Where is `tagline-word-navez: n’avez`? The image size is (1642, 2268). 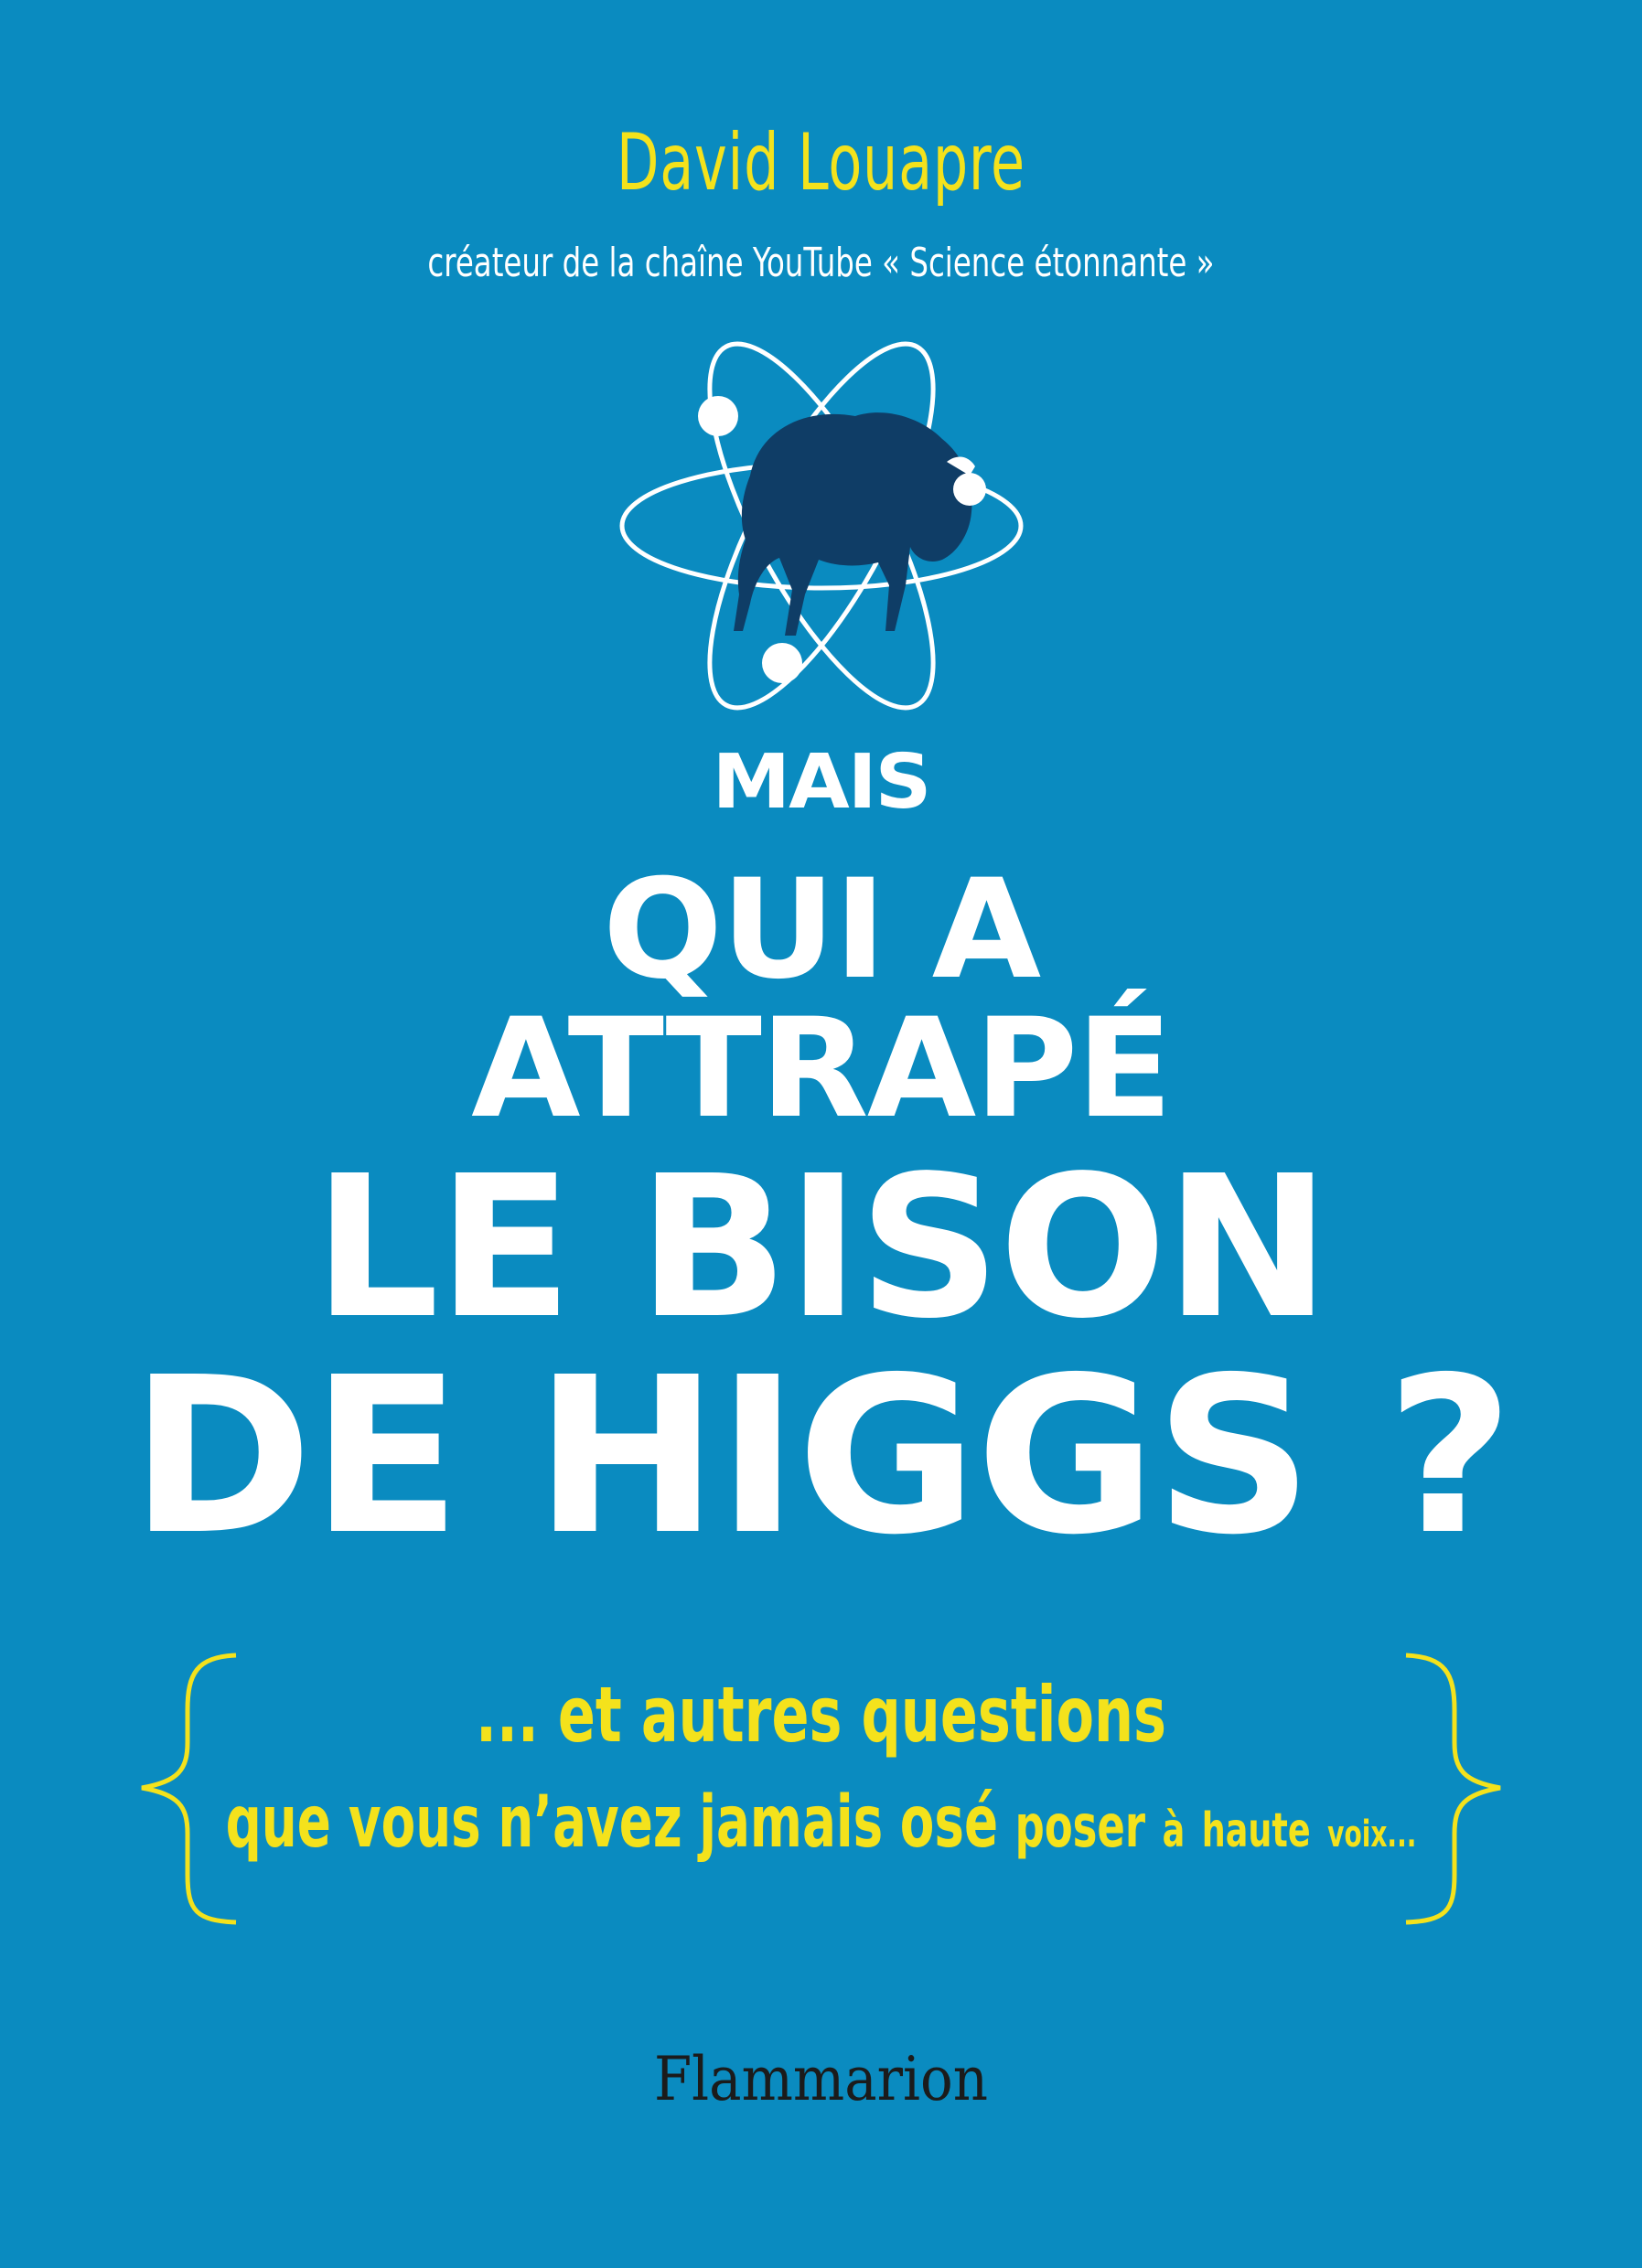 tagline-word-navez: n’avez is located at coordinates (590, 1822).